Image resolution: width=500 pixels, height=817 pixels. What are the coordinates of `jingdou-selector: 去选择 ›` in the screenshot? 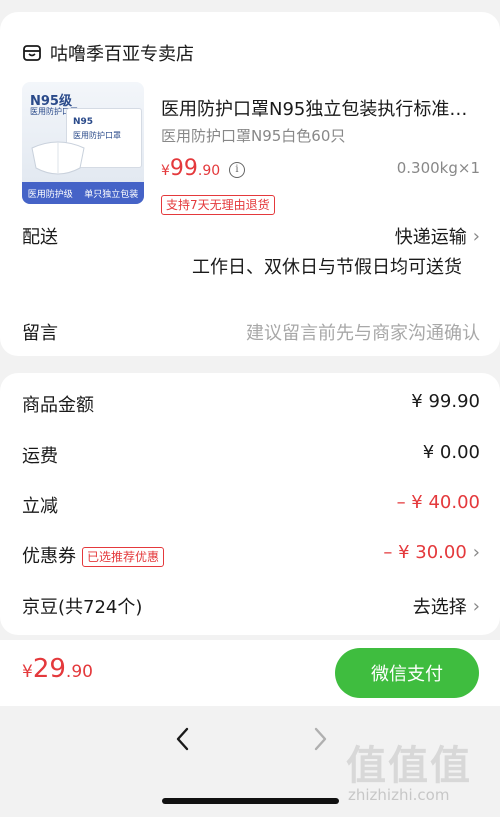 It's located at (446, 606).